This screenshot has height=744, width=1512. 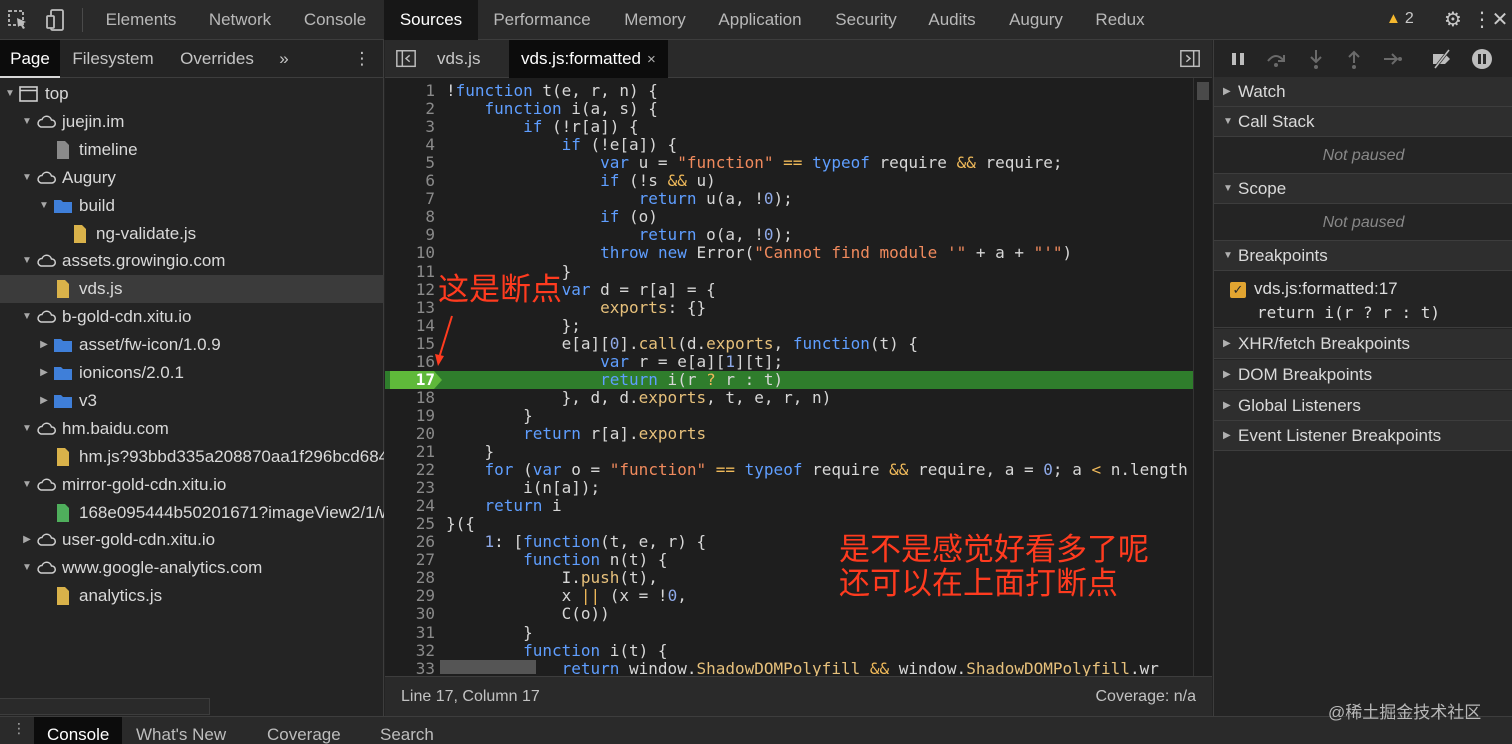 I want to click on line-number: 16, so click(x=410, y=361).